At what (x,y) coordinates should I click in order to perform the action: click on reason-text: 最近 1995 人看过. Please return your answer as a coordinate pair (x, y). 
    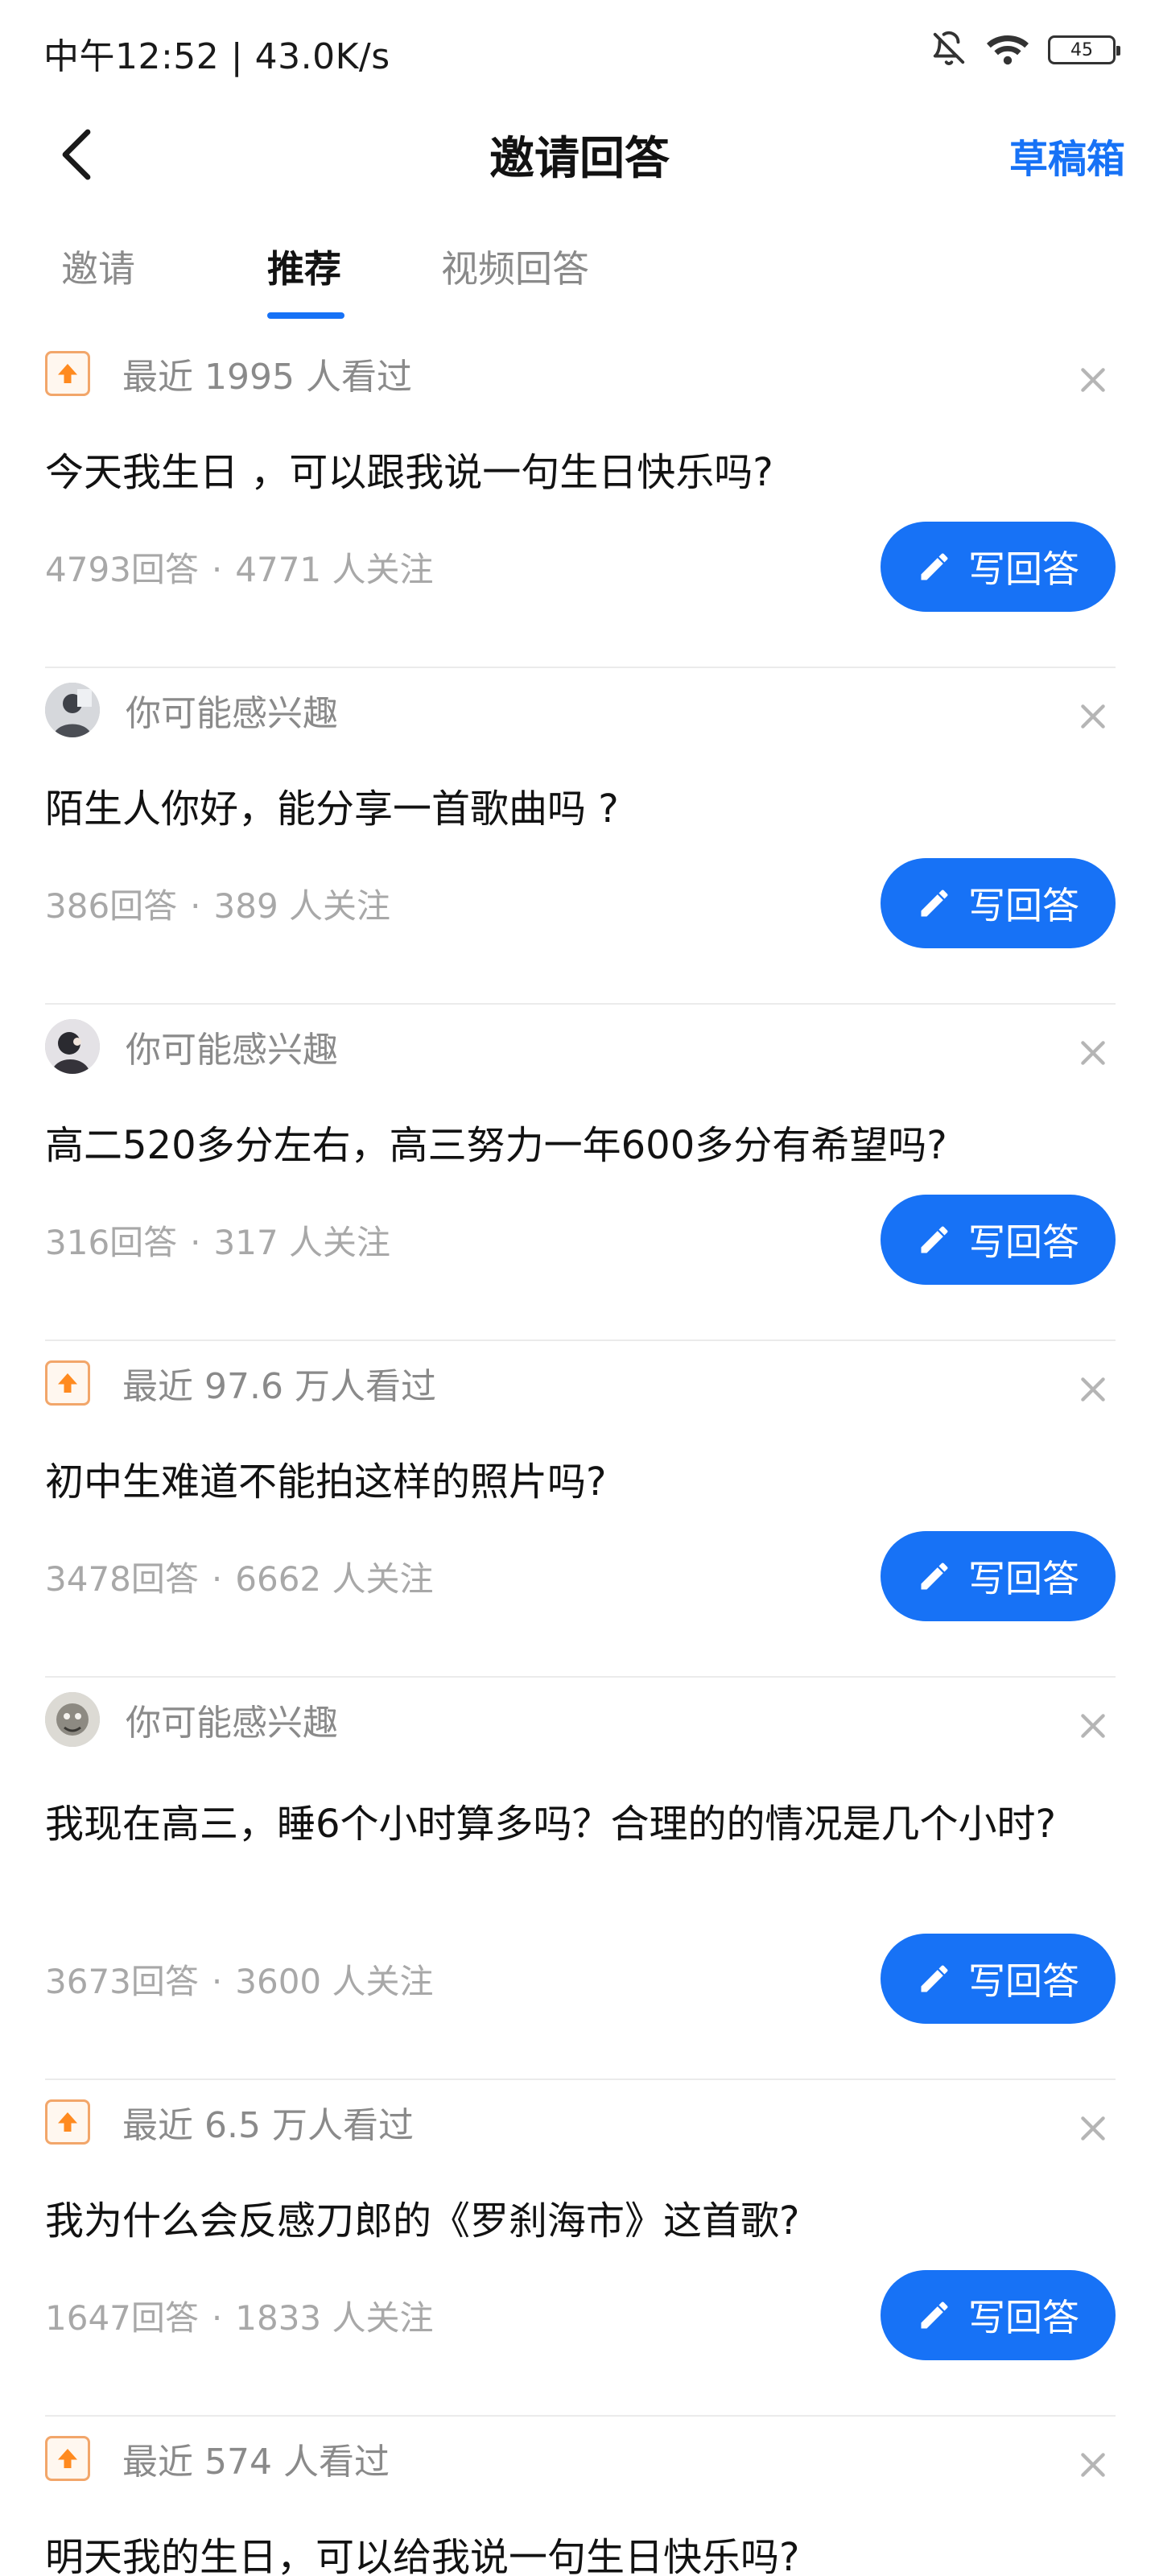
    Looking at the image, I should click on (267, 377).